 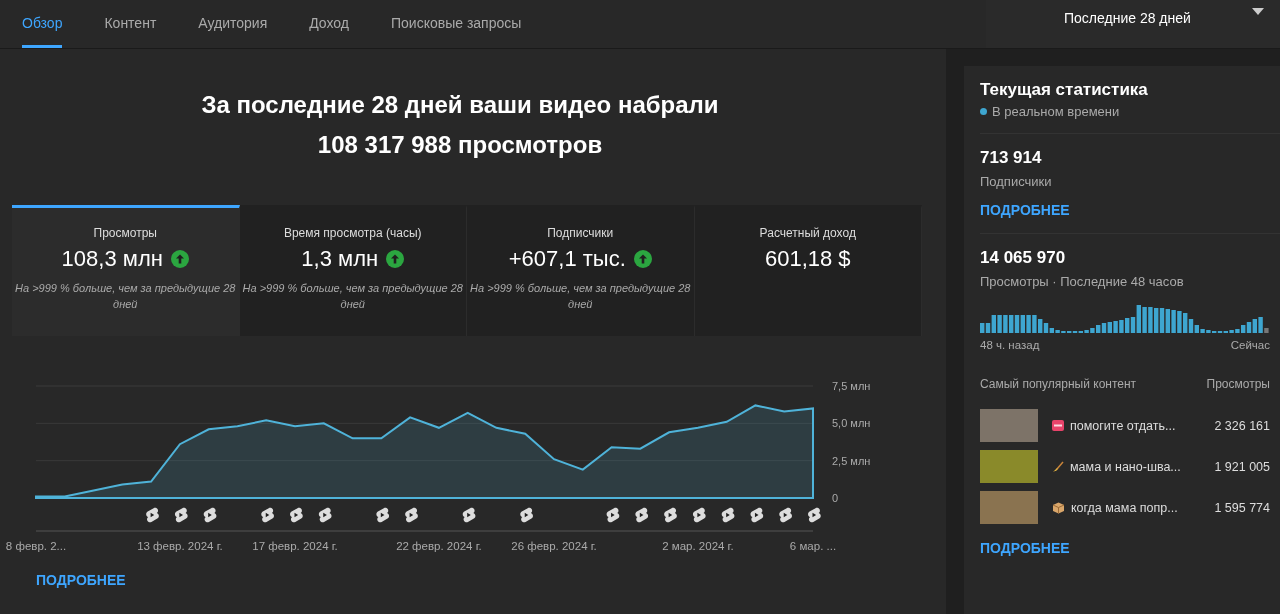 I want to click on sos-icon, so click(x=1058, y=425).